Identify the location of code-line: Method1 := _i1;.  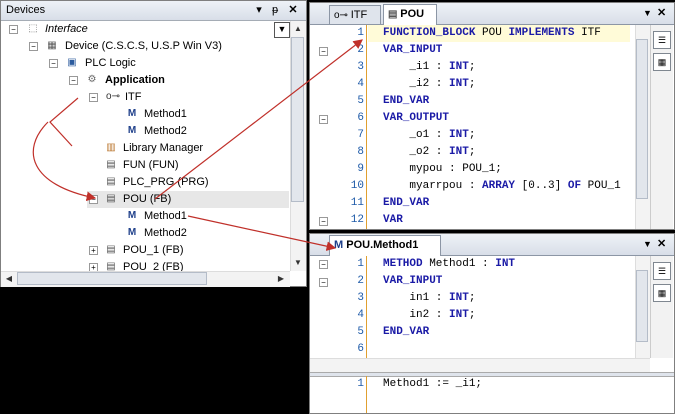
(508, 384).